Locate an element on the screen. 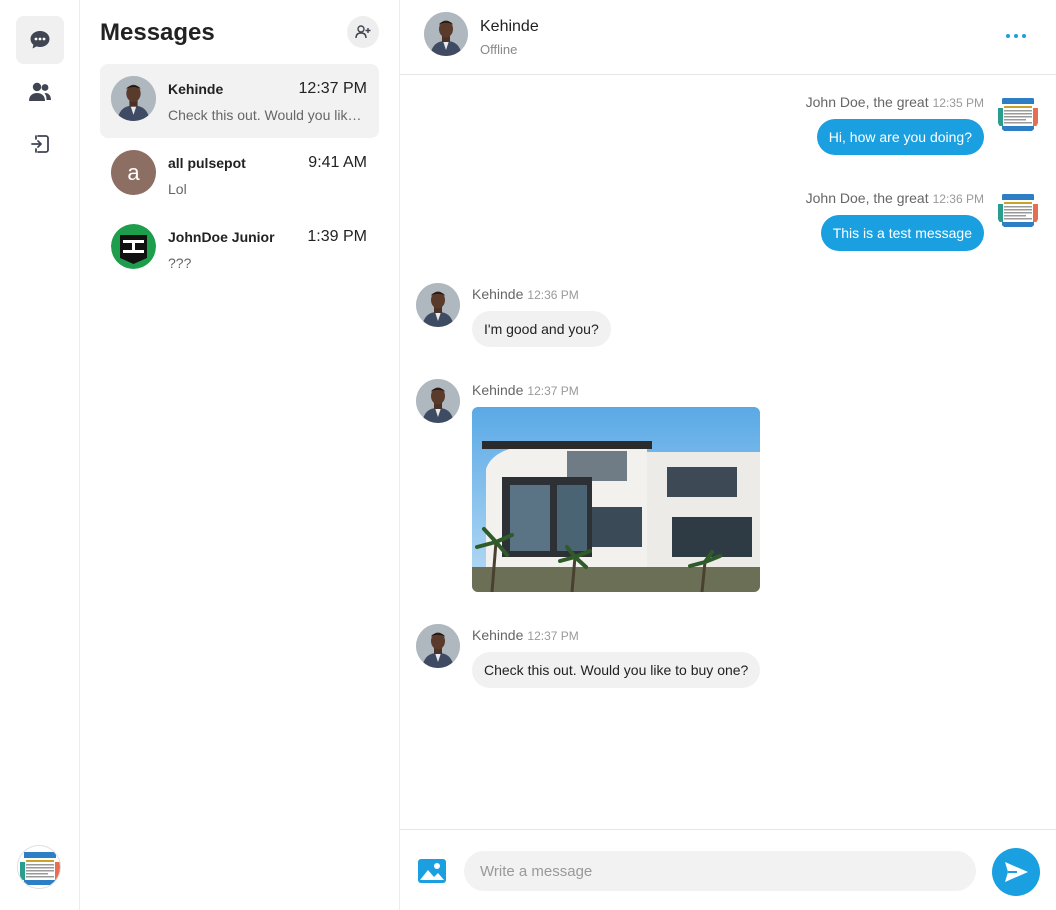 Image resolution: width=1056 pixels, height=910 pixels. house-photo is located at coordinates (616, 499).